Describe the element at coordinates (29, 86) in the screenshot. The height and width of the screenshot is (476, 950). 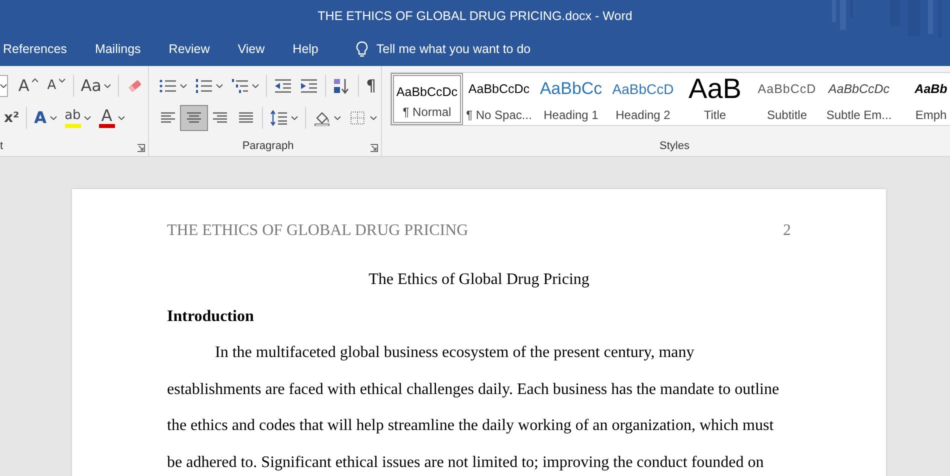
I see `grow-font-button: A` at that location.